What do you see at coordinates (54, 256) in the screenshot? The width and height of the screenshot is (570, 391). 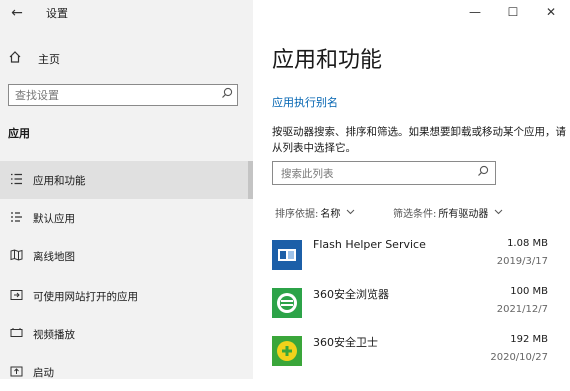 I see `sidebar-item-label: 离线地图` at bounding box center [54, 256].